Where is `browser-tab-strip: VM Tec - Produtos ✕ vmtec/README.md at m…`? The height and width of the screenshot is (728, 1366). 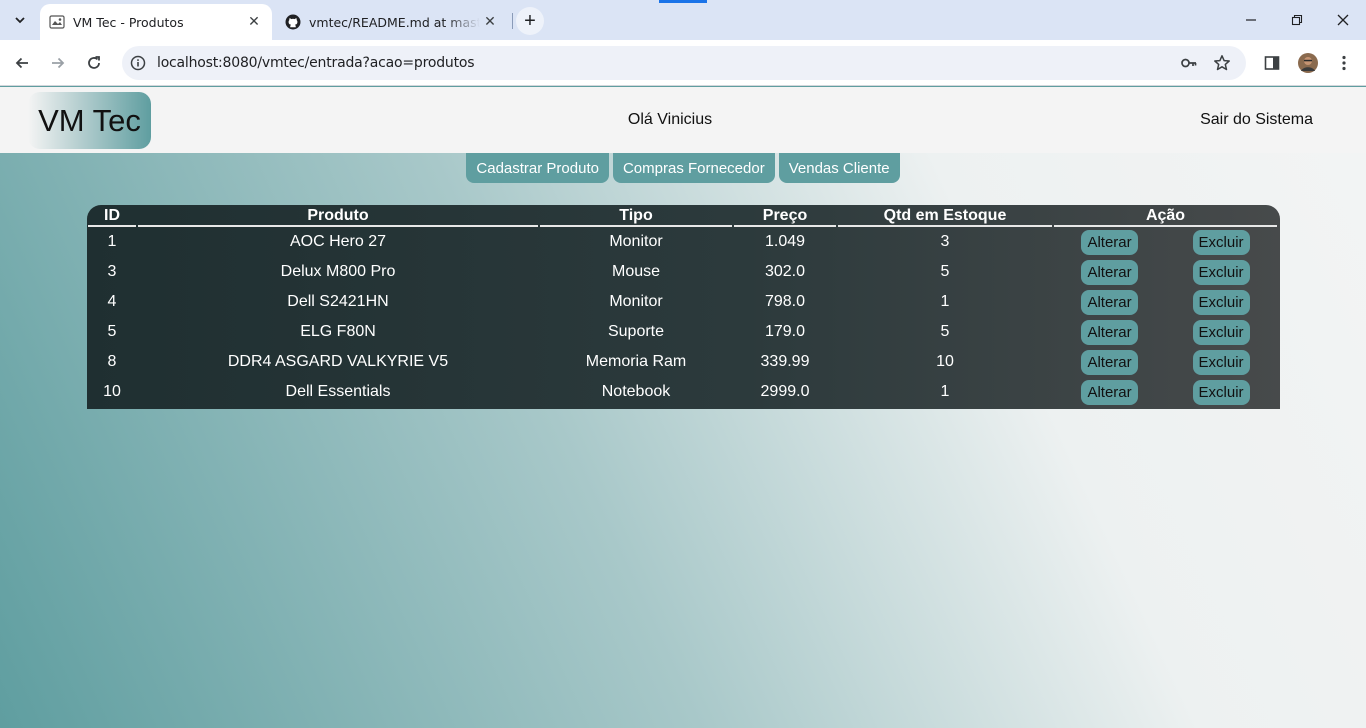 browser-tab-strip: VM Tec - Produtos ✕ vmtec/README.md at m… is located at coordinates (683, 20).